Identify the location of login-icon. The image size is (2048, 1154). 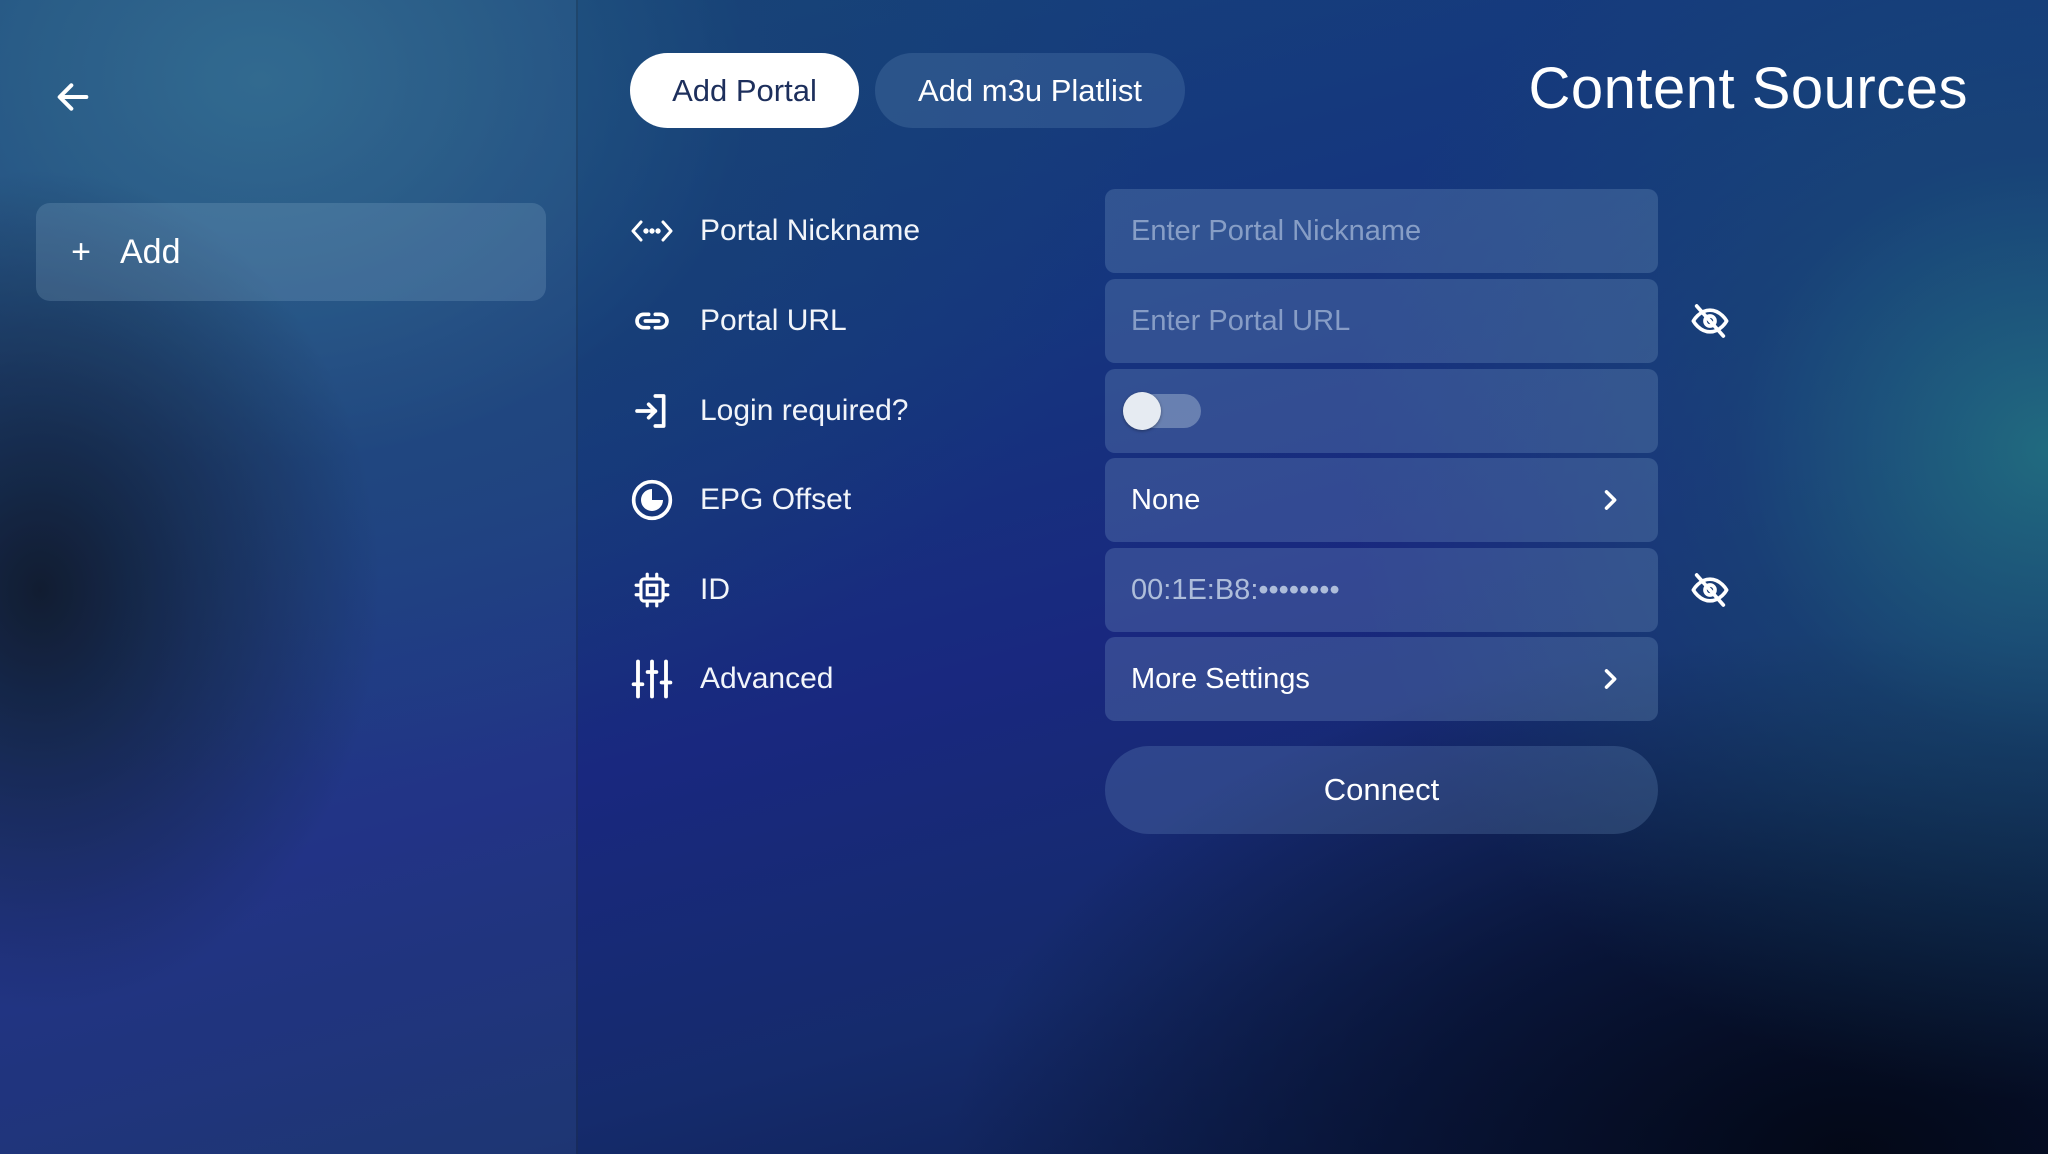
(652, 411).